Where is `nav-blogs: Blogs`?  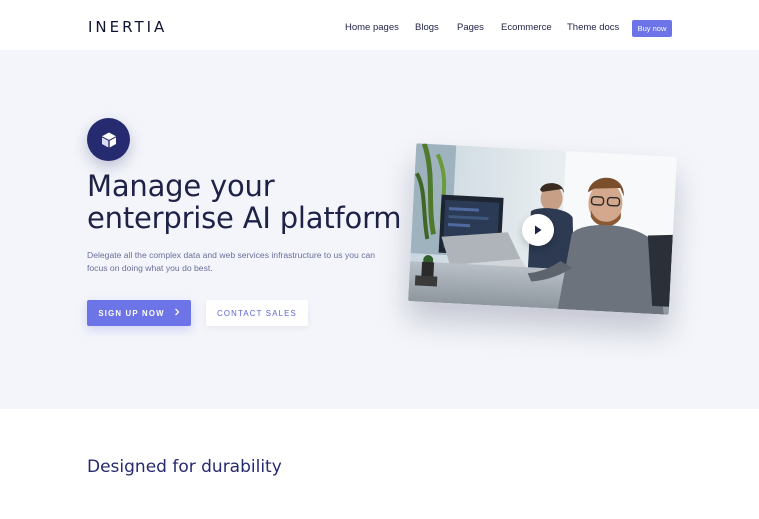 nav-blogs: Blogs is located at coordinates (427, 28).